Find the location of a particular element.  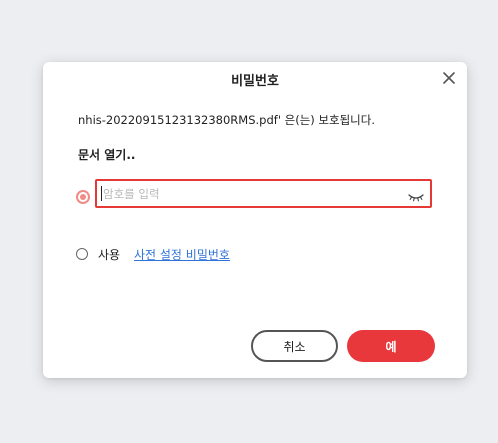

open-document-label: 문서 열기.. is located at coordinates (107, 155).